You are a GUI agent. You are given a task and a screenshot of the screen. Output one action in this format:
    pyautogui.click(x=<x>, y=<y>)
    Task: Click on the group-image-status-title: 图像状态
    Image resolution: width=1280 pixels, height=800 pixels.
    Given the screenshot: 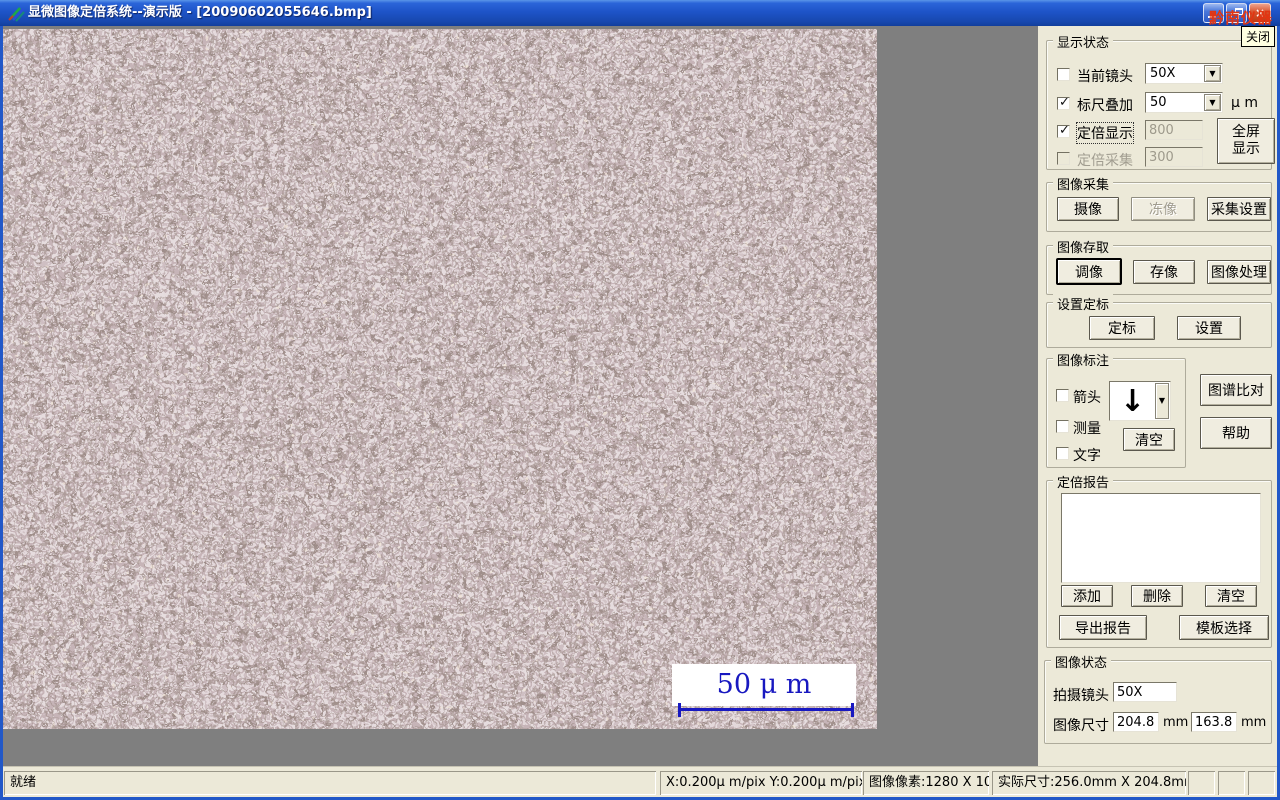 What is the action you would take?
    pyautogui.click(x=1081, y=661)
    